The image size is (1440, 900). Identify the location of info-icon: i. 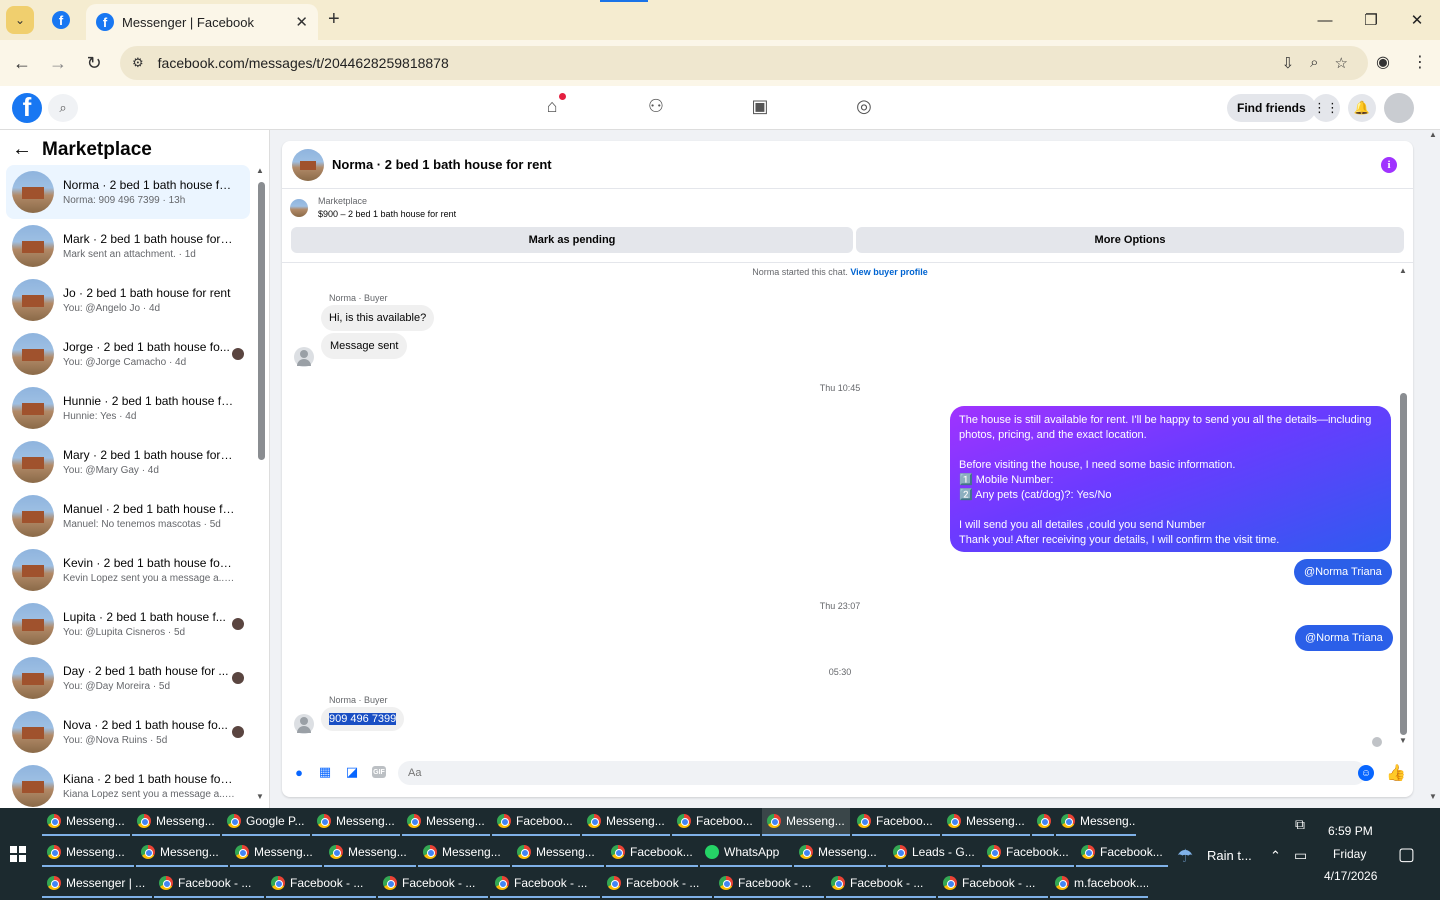
(1389, 165).